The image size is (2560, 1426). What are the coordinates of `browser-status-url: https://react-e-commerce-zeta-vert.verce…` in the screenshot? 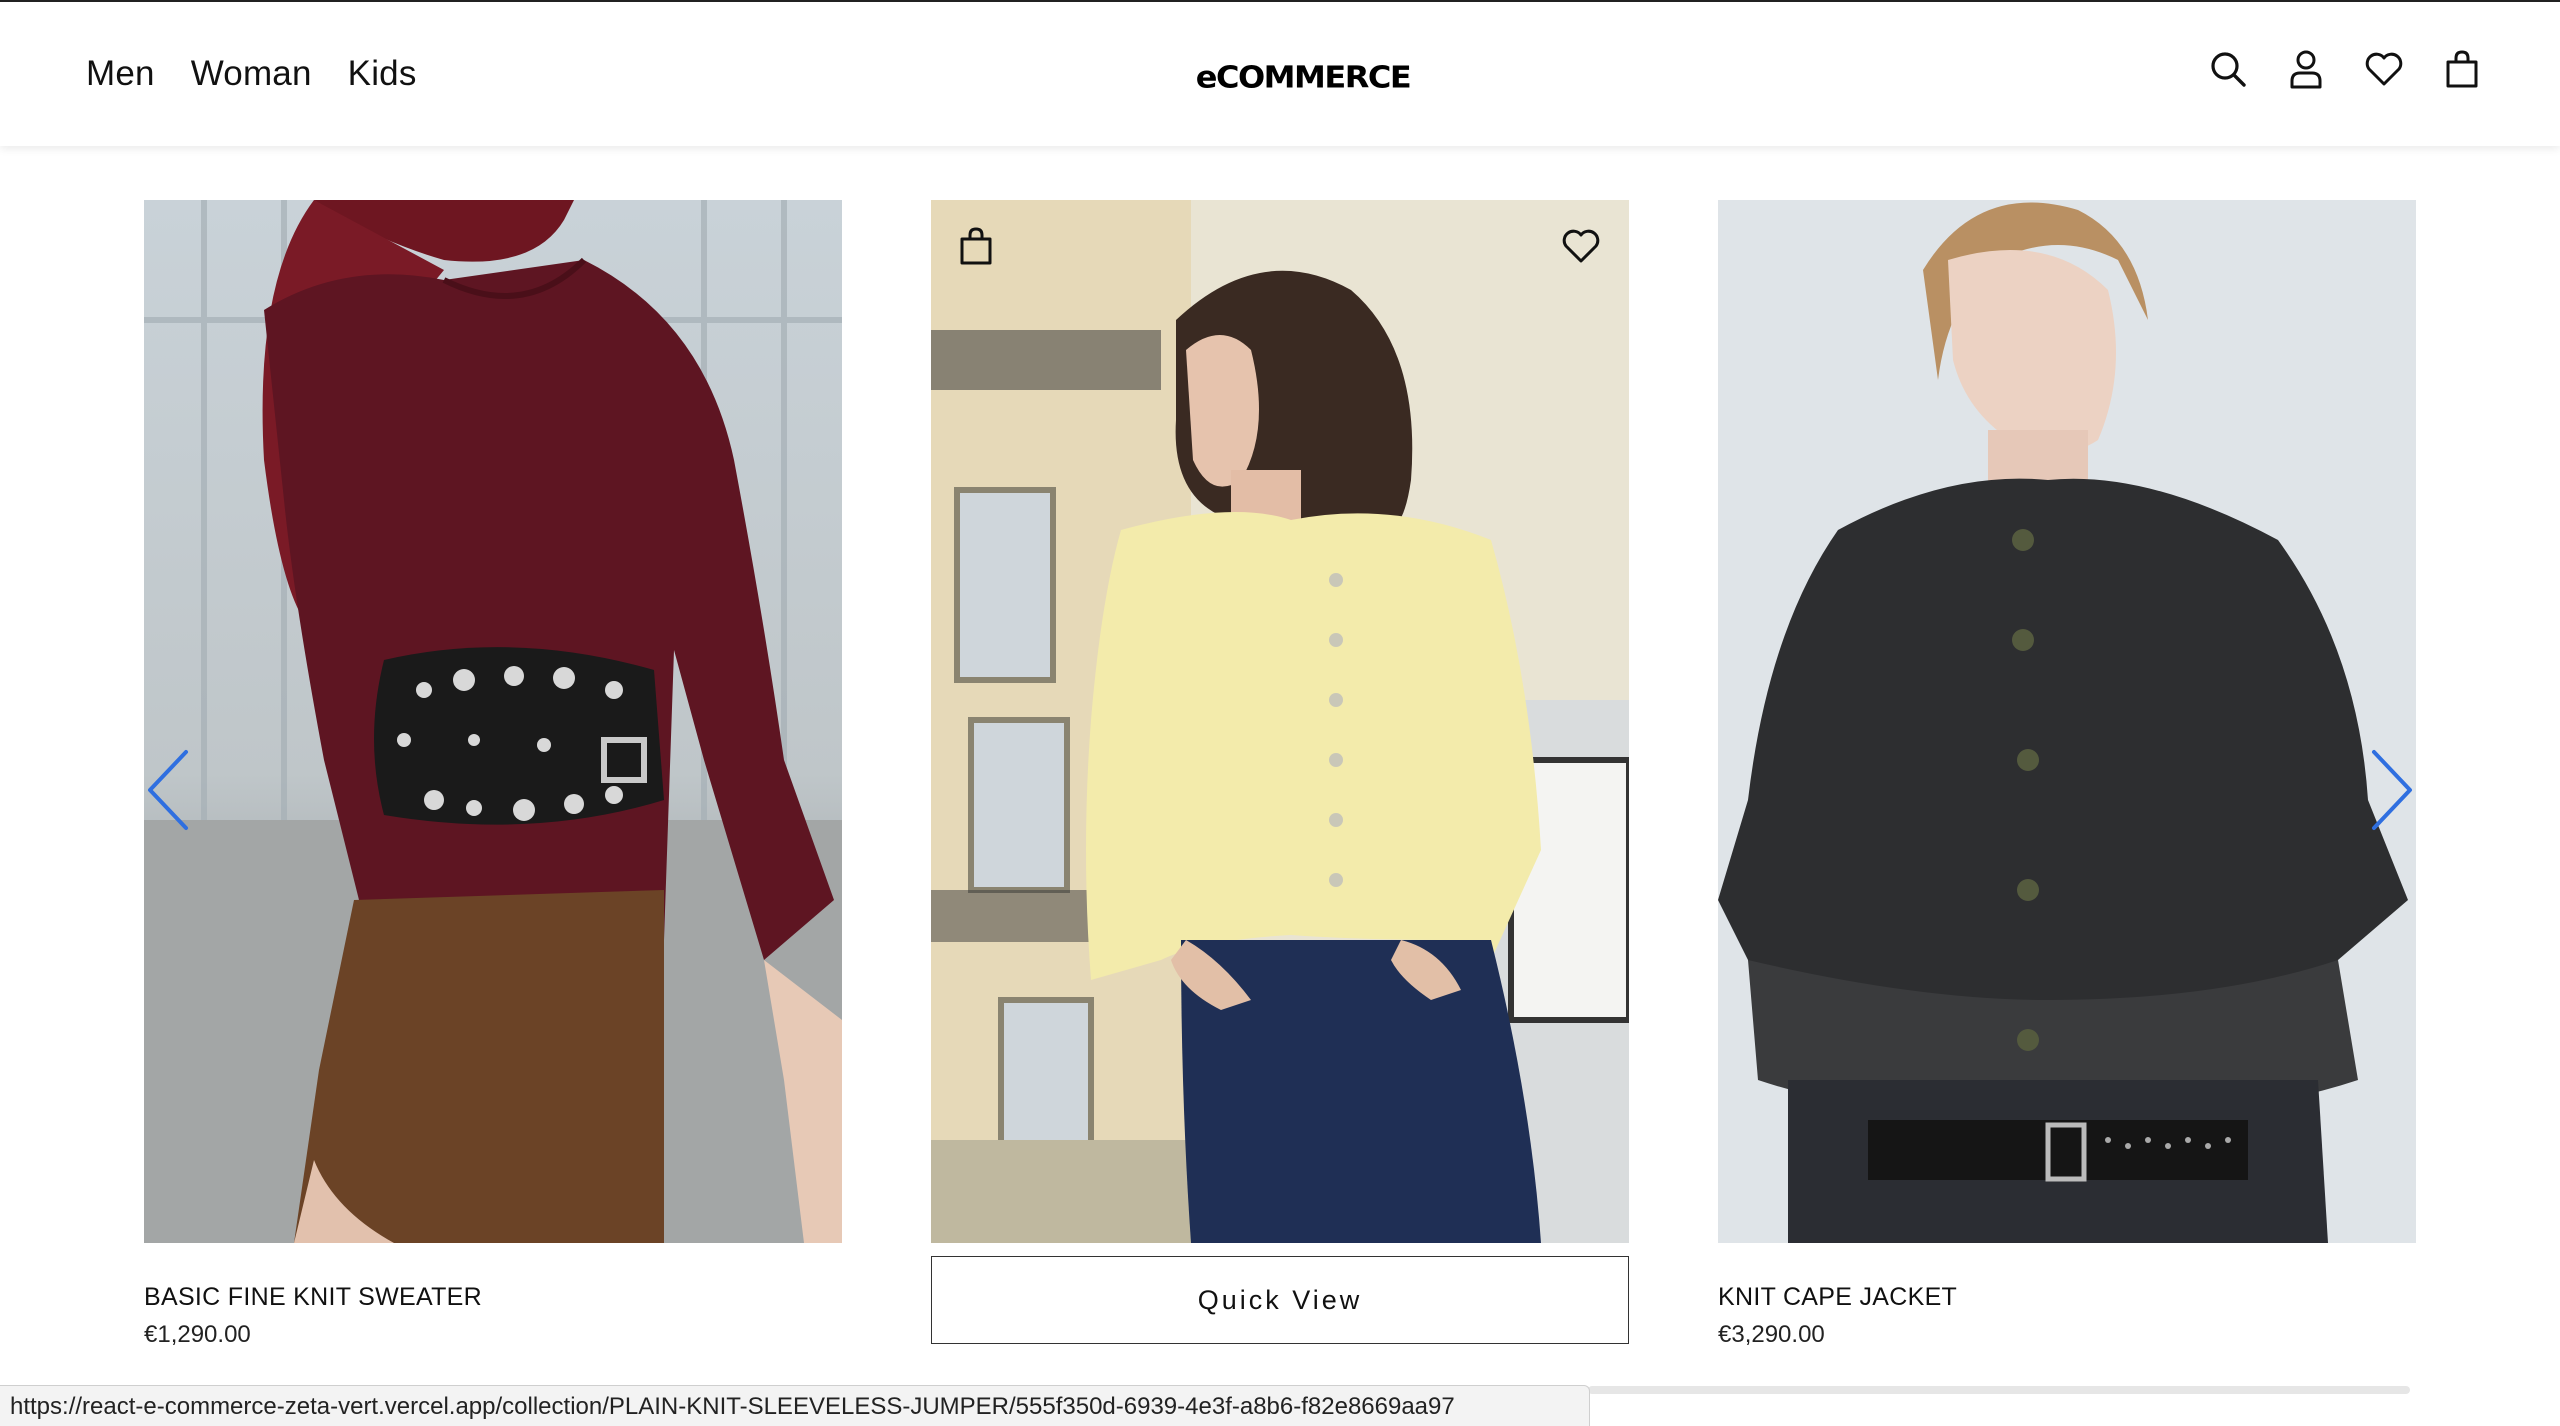 It's located at (795, 1405).